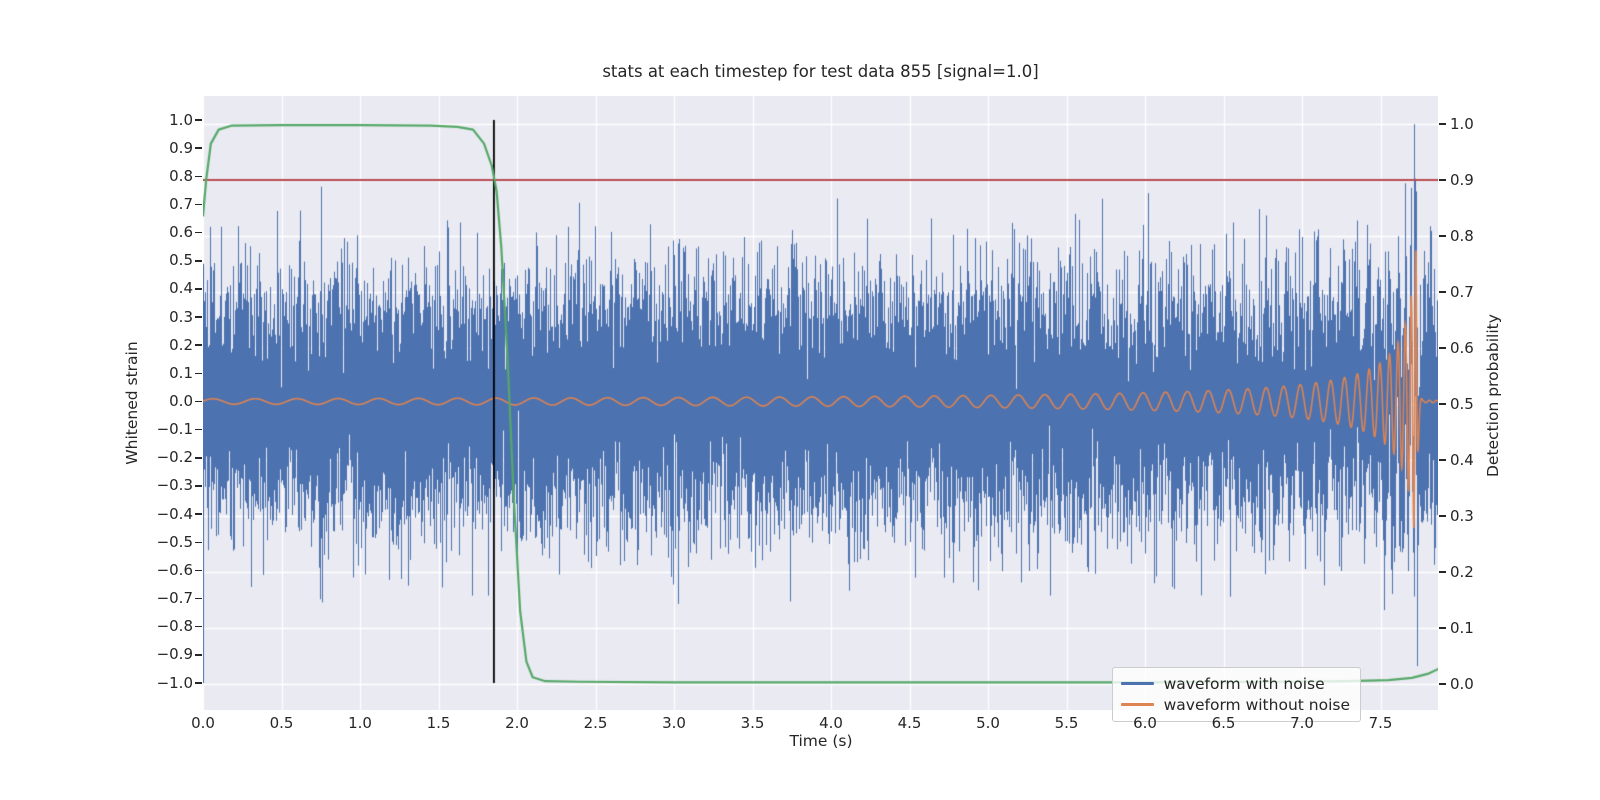  Describe the element at coordinates (174, 569) in the screenshot. I see `left-y-tick-label: −0.6` at that location.